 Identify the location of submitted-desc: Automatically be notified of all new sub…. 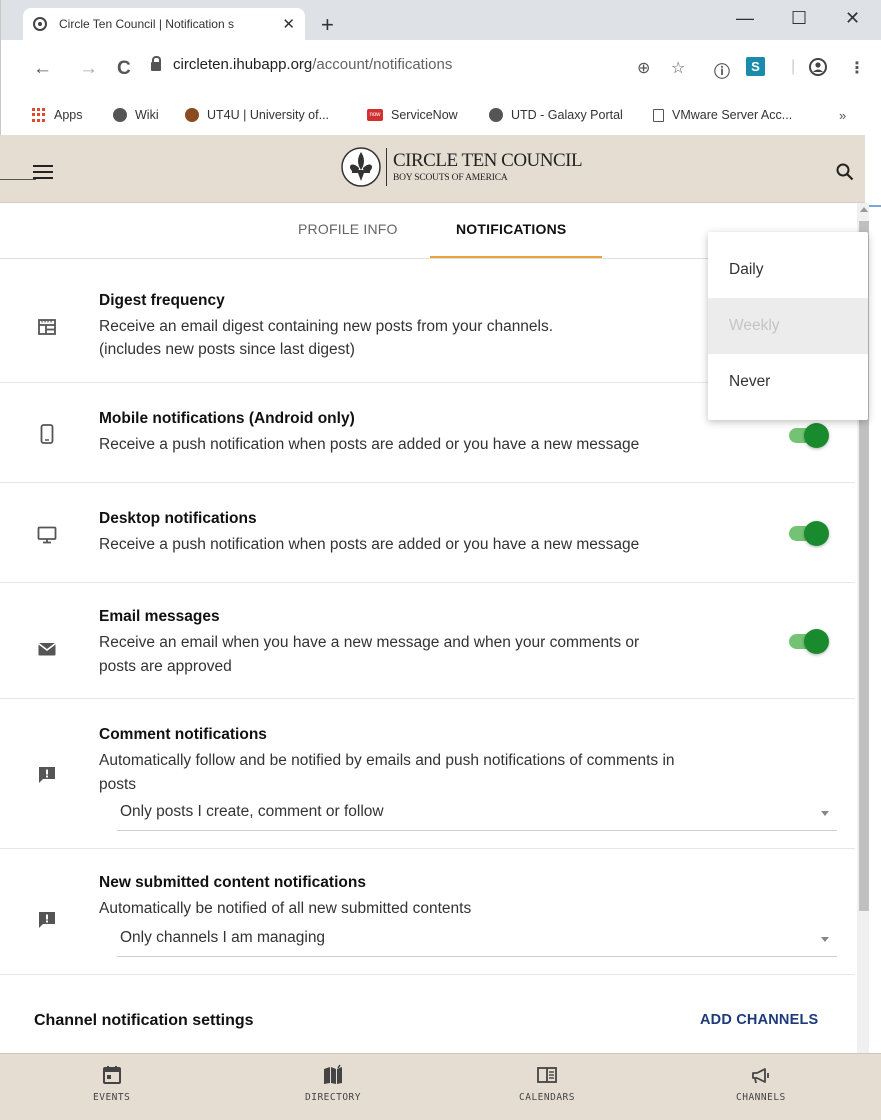
(285, 908).